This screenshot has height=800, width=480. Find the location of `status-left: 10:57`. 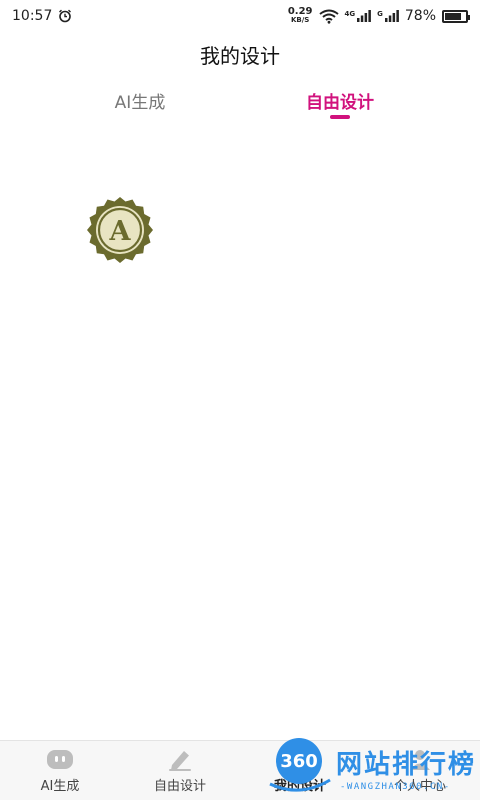

status-left: 10:57 is located at coordinates (42, 16).